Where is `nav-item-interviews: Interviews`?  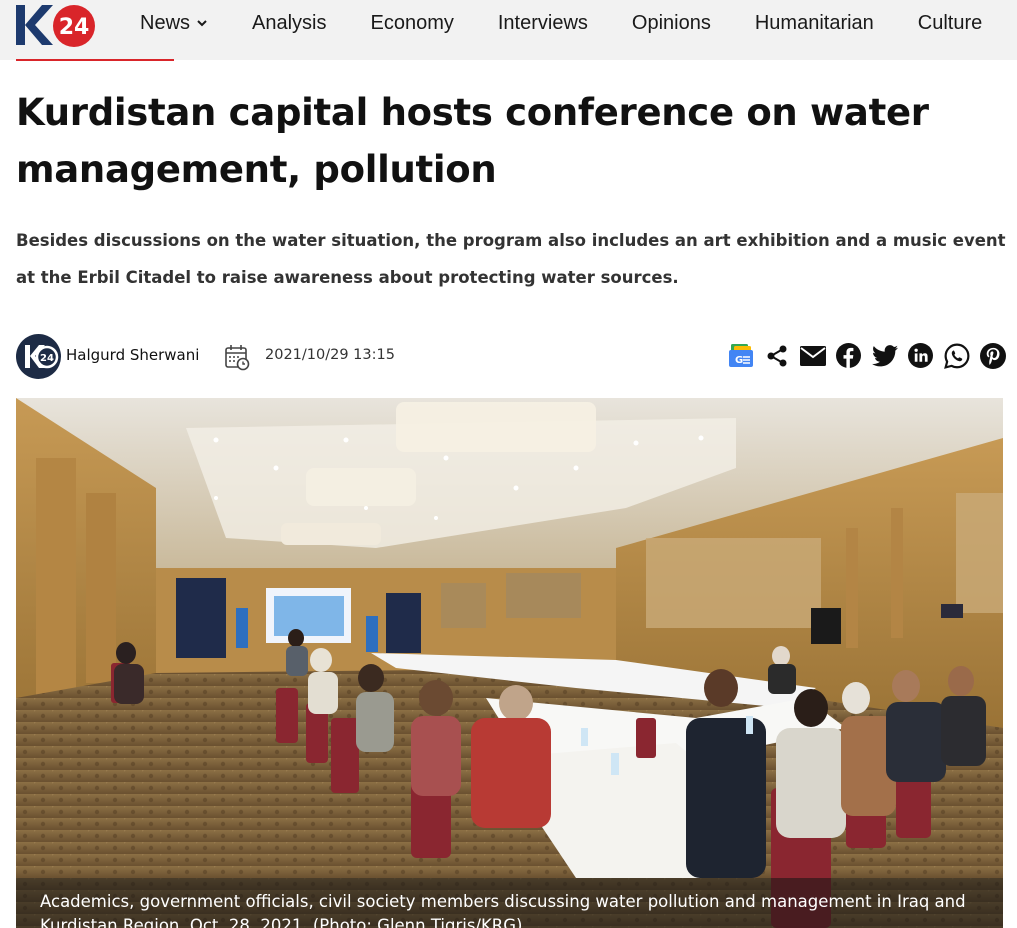
nav-item-interviews: Interviews is located at coordinates (543, 23).